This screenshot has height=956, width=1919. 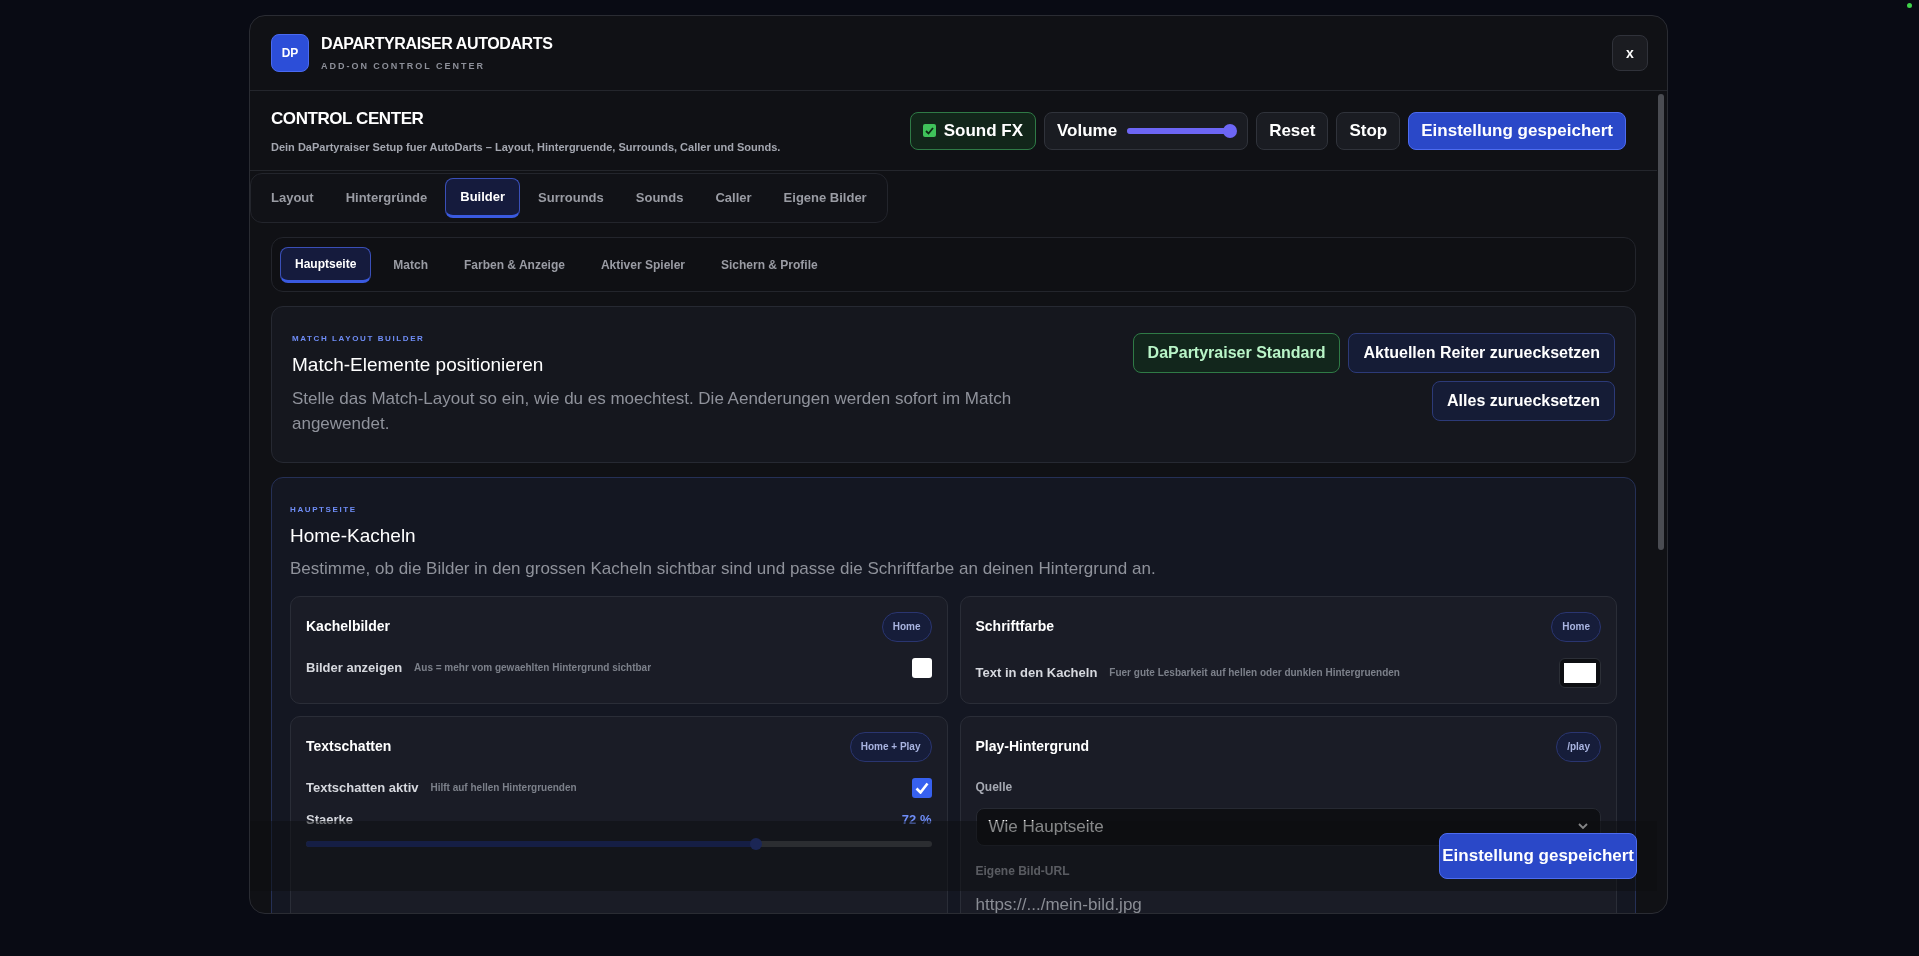 I want to click on subtab: Match, so click(x=411, y=264).